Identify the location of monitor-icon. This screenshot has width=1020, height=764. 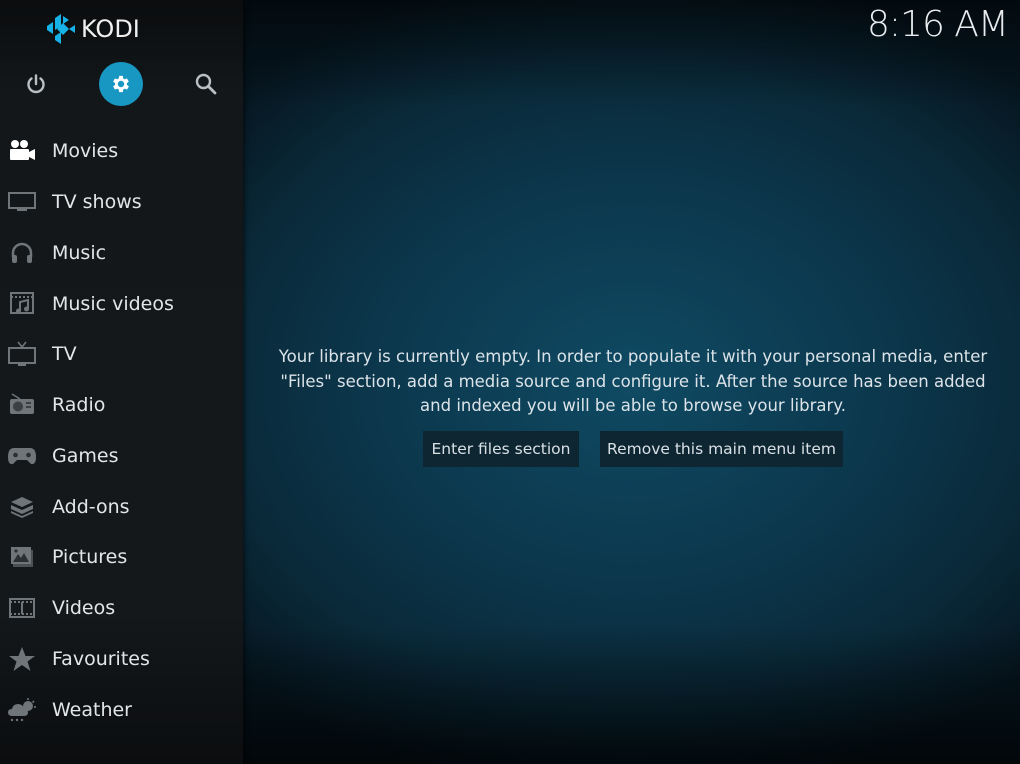
(22, 202).